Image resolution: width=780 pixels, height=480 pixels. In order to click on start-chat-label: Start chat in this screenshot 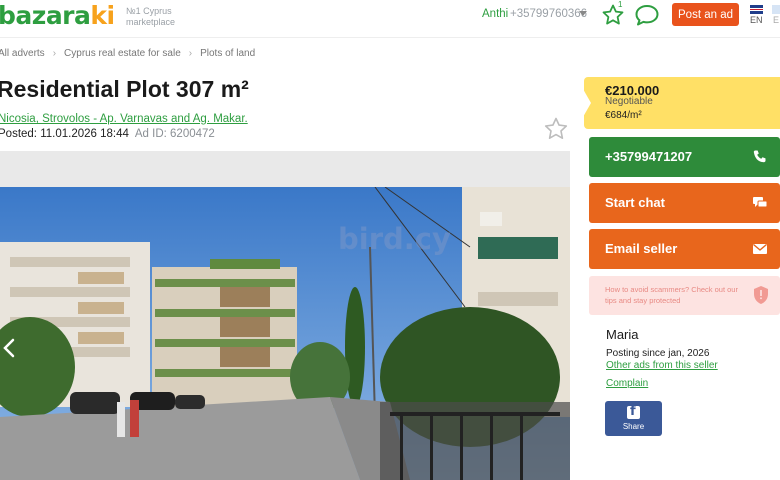, I will do `click(635, 202)`.